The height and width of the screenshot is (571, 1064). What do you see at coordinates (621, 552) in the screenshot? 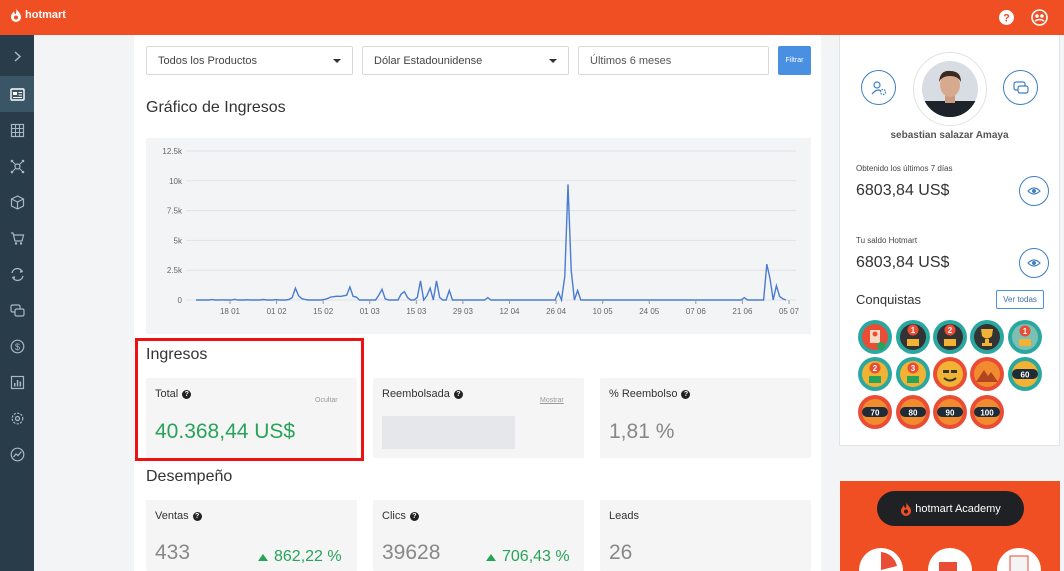
I see `leads-value: 26` at bounding box center [621, 552].